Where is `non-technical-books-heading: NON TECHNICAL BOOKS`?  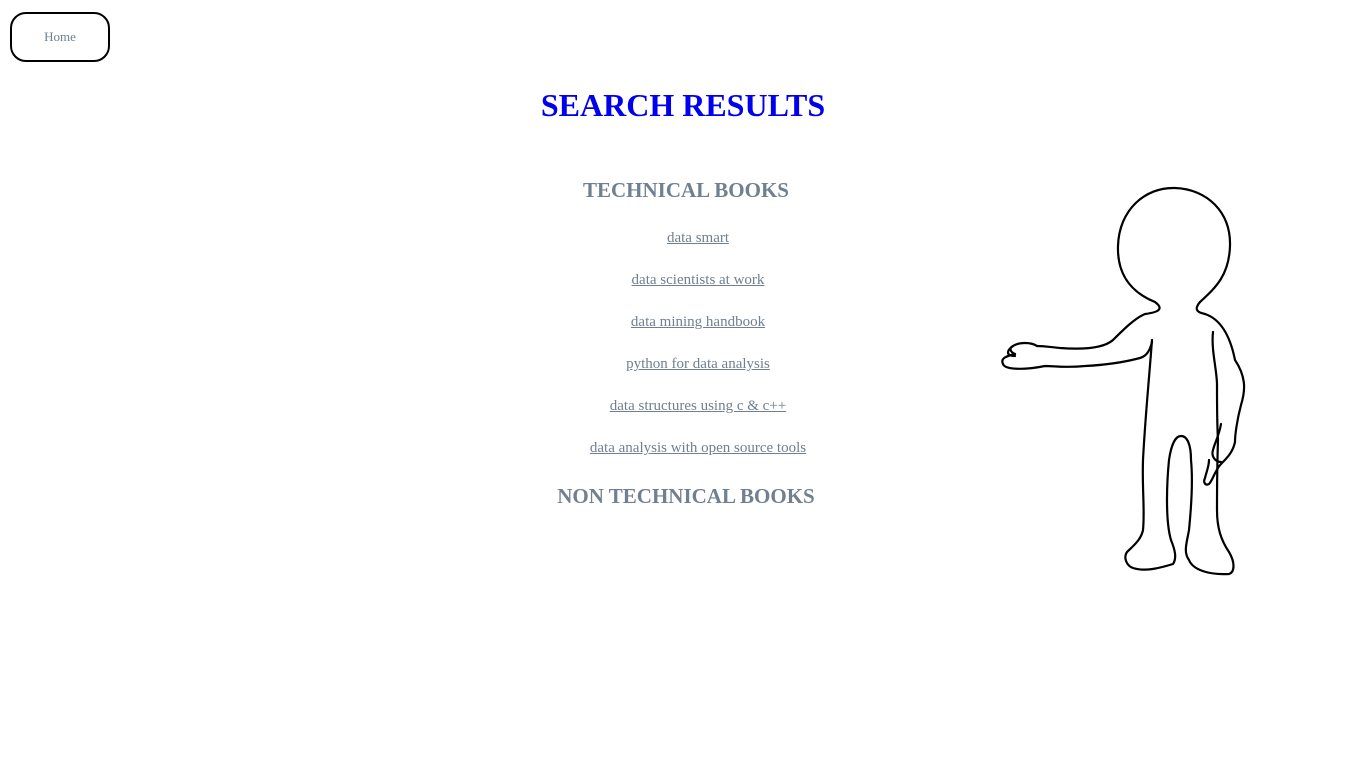 non-technical-books-heading: NON TECHNICAL BOOKS is located at coordinates (686, 496).